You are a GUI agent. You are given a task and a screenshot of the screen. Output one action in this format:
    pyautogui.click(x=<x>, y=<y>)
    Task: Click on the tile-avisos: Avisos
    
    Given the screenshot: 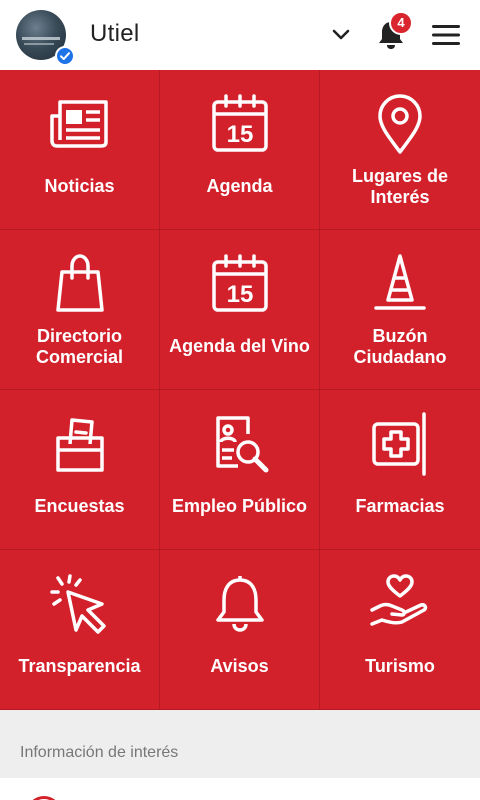 What is the action you would take?
    pyautogui.click(x=240, y=630)
    